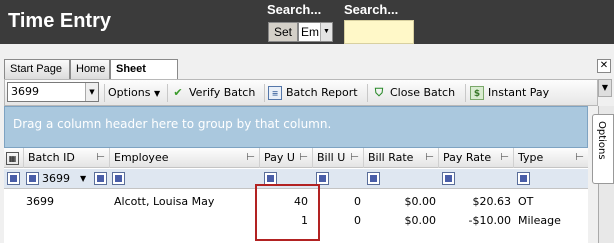 The width and height of the screenshot is (614, 243). Describe the element at coordinates (53, 92) in the screenshot. I see `batch-select: 3699 ▼` at that location.